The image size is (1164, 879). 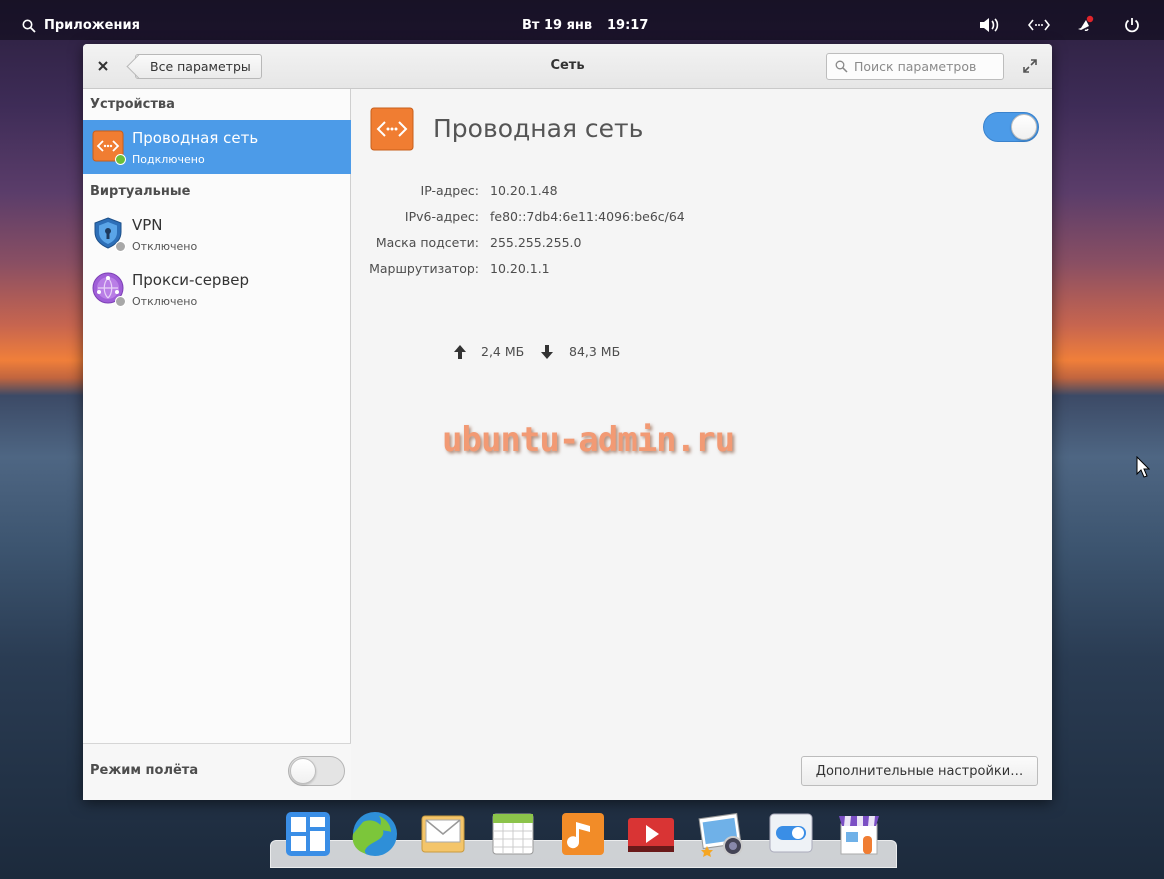 What do you see at coordinates (195, 138) in the screenshot?
I see `sidebar-item-label: Проводная сеть` at bounding box center [195, 138].